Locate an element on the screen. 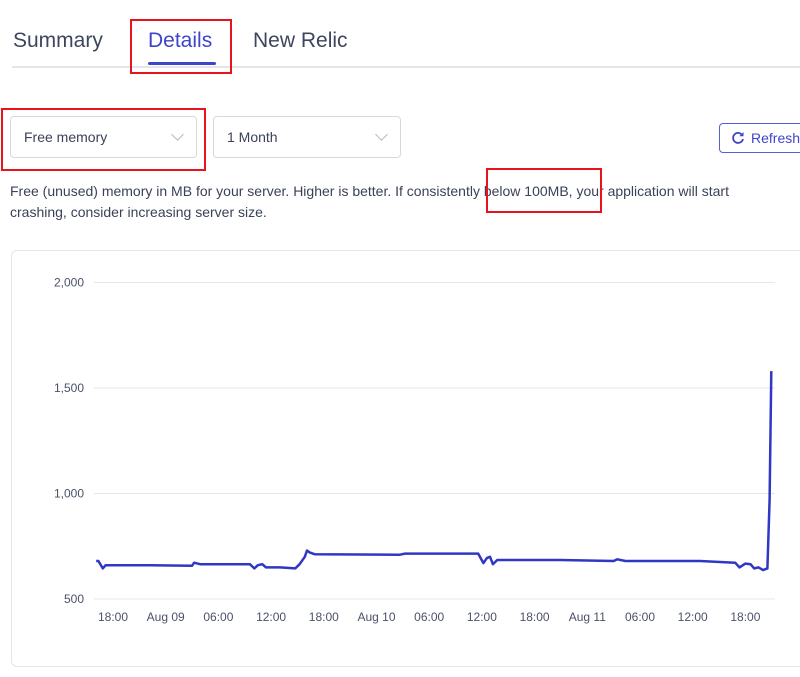  x-tick-label: Aug 09 is located at coordinates (166, 617).